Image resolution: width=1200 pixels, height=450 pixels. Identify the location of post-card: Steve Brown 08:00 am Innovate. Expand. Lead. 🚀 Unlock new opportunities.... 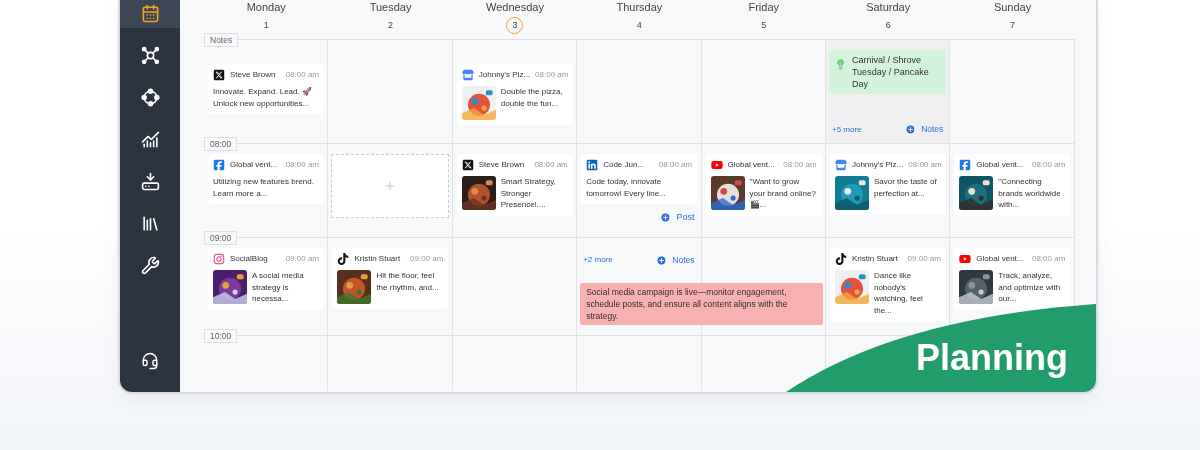
(266, 89).